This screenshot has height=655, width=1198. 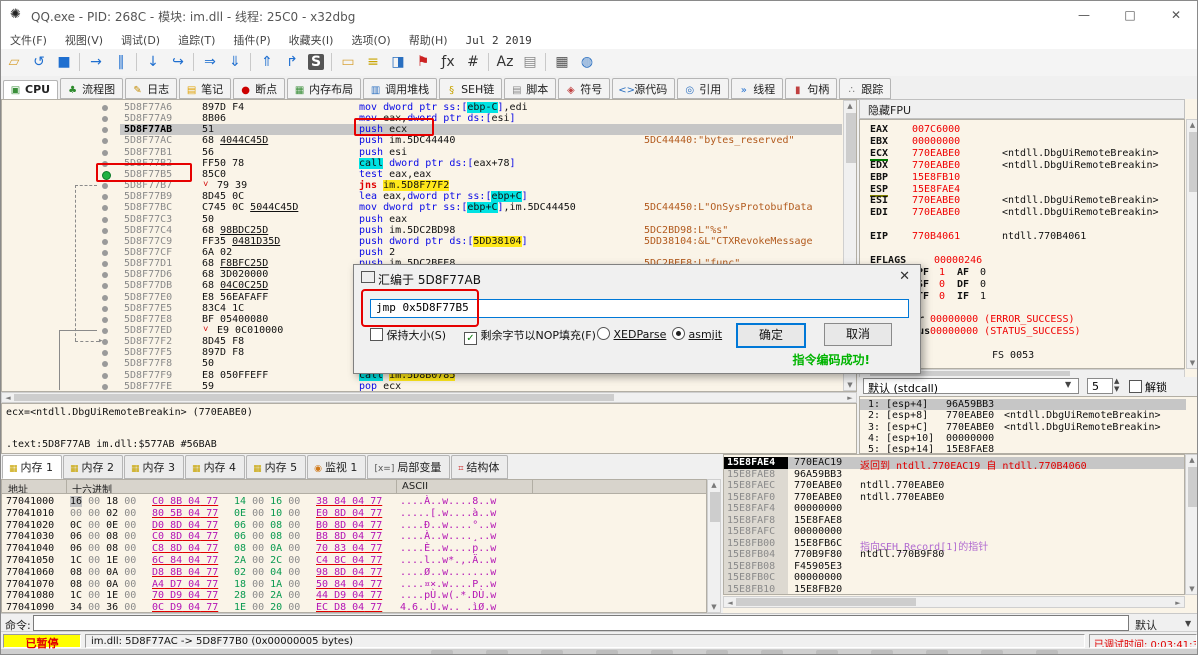 I want to click on register-row: ESP 15E8FAE4, so click(x=1022, y=190).